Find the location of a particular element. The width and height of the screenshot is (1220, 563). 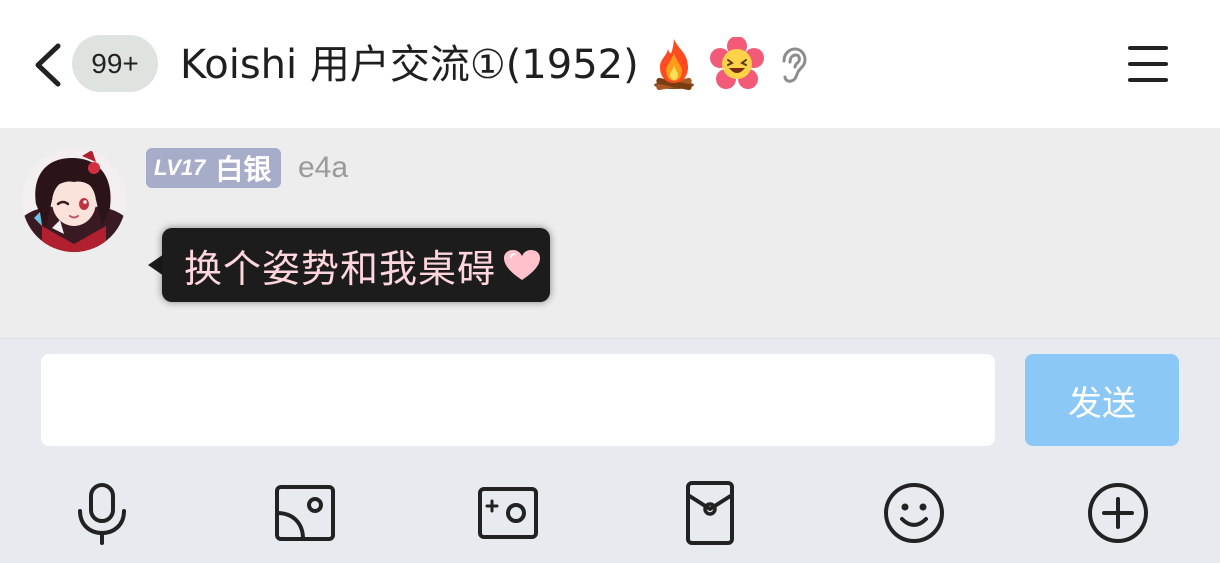

emoji-icon is located at coordinates (914, 513).